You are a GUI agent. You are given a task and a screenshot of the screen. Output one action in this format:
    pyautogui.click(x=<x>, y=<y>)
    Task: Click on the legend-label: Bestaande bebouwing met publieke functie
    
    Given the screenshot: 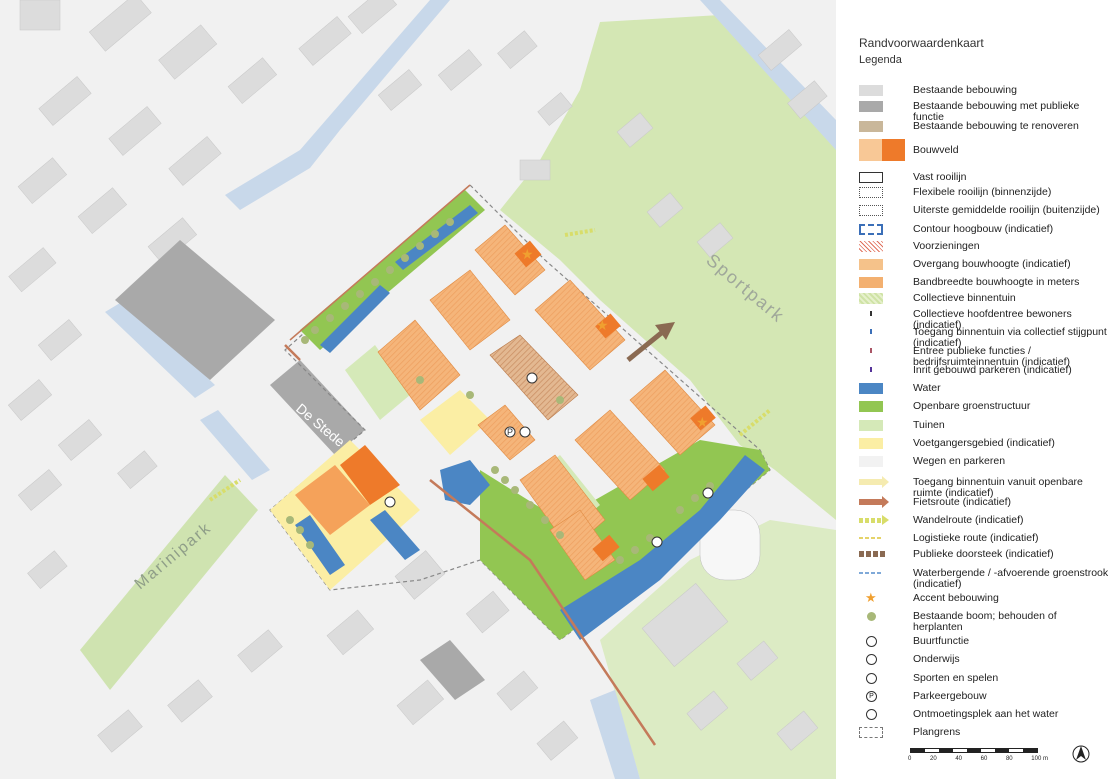 What is the action you would take?
    pyautogui.click(x=996, y=111)
    